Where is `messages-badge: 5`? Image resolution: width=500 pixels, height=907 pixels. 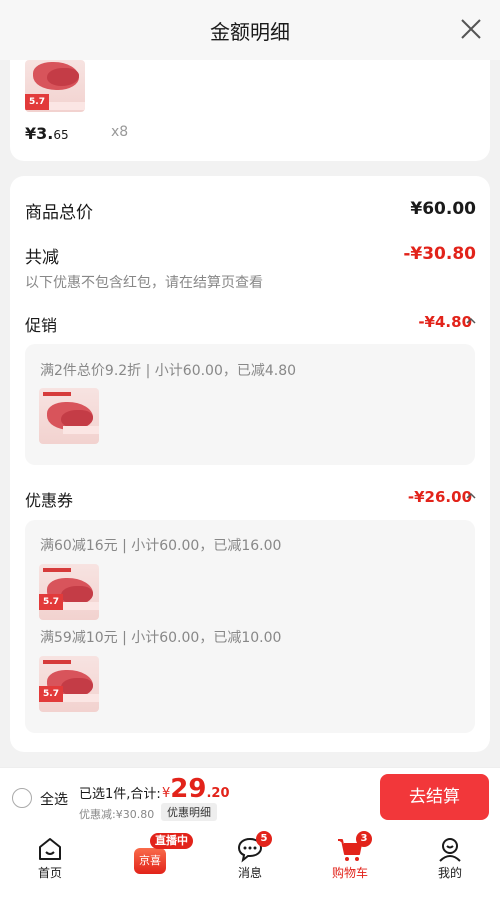
messages-badge: 5 is located at coordinates (264, 839).